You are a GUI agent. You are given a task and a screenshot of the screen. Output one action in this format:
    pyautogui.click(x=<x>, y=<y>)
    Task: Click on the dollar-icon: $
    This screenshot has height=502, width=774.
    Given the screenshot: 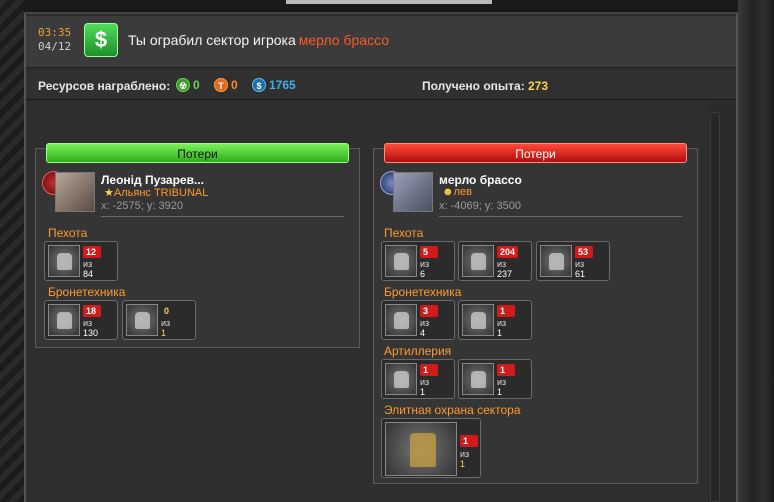 What is the action you would take?
    pyautogui.click(x=101, y=40)
    